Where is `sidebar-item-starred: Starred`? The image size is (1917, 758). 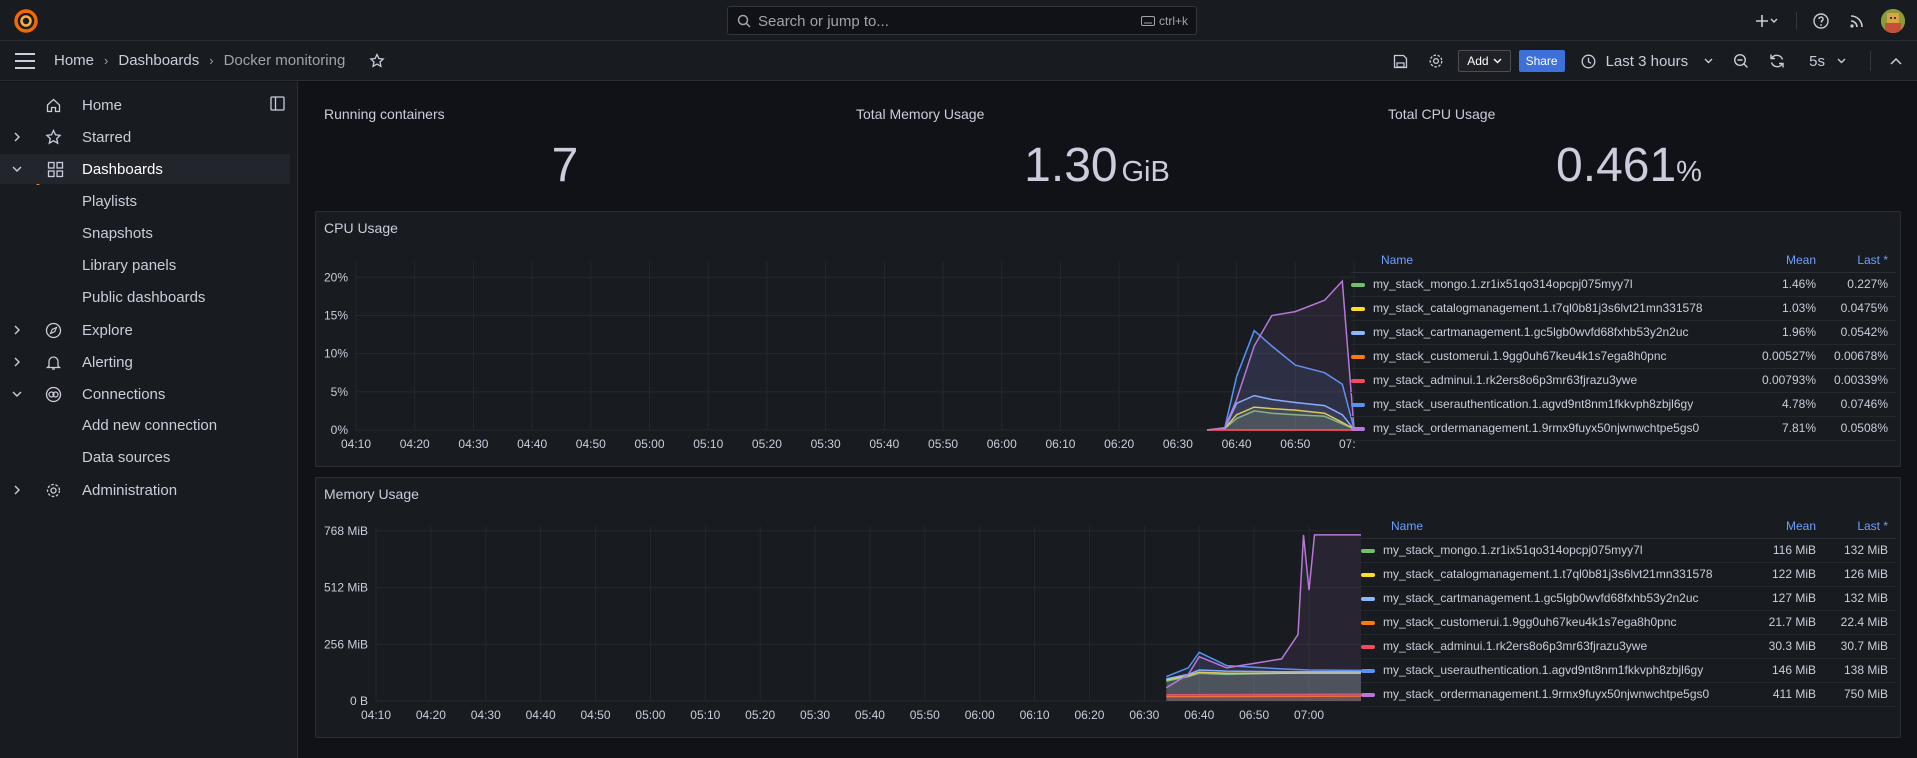
sidebar-item-starred: Starred is located at coordinates (145, 137).